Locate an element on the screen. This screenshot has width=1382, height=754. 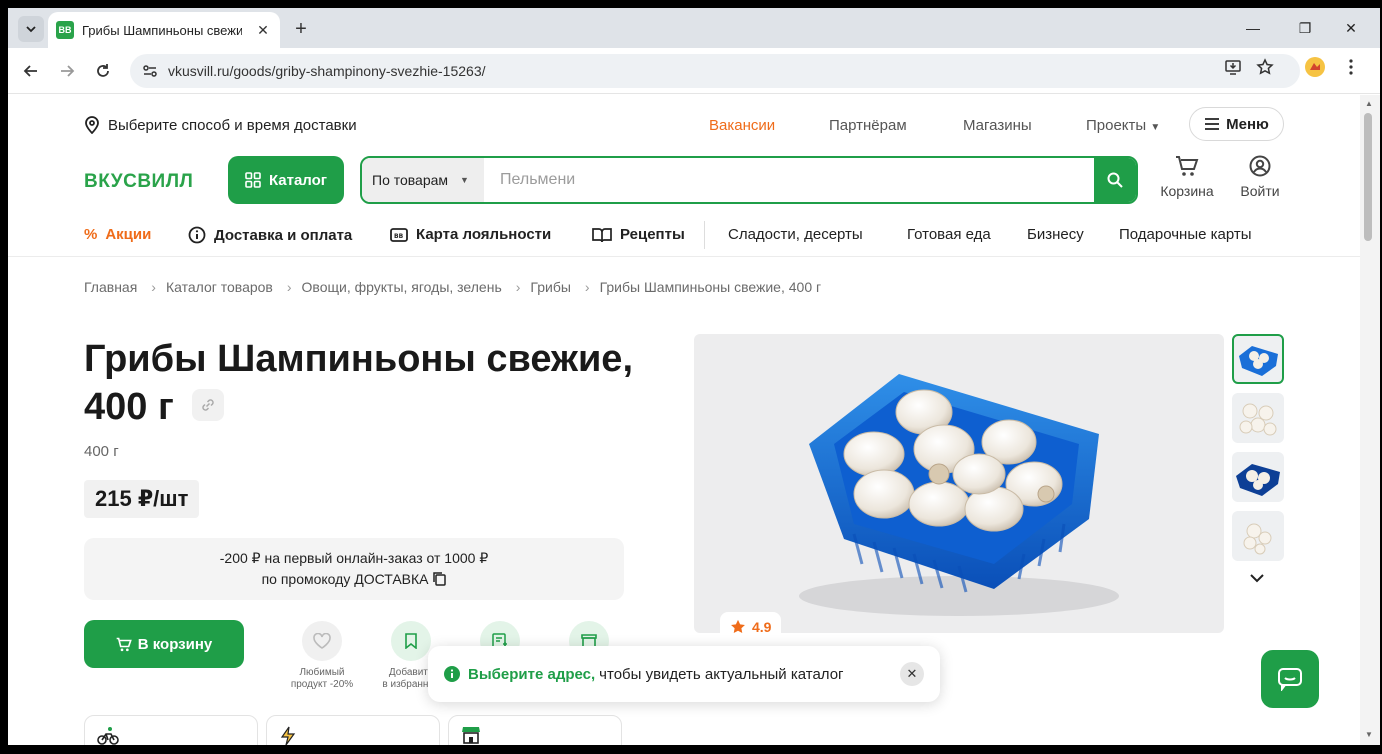
install-app-icon is located at coordinates (1233, 67).